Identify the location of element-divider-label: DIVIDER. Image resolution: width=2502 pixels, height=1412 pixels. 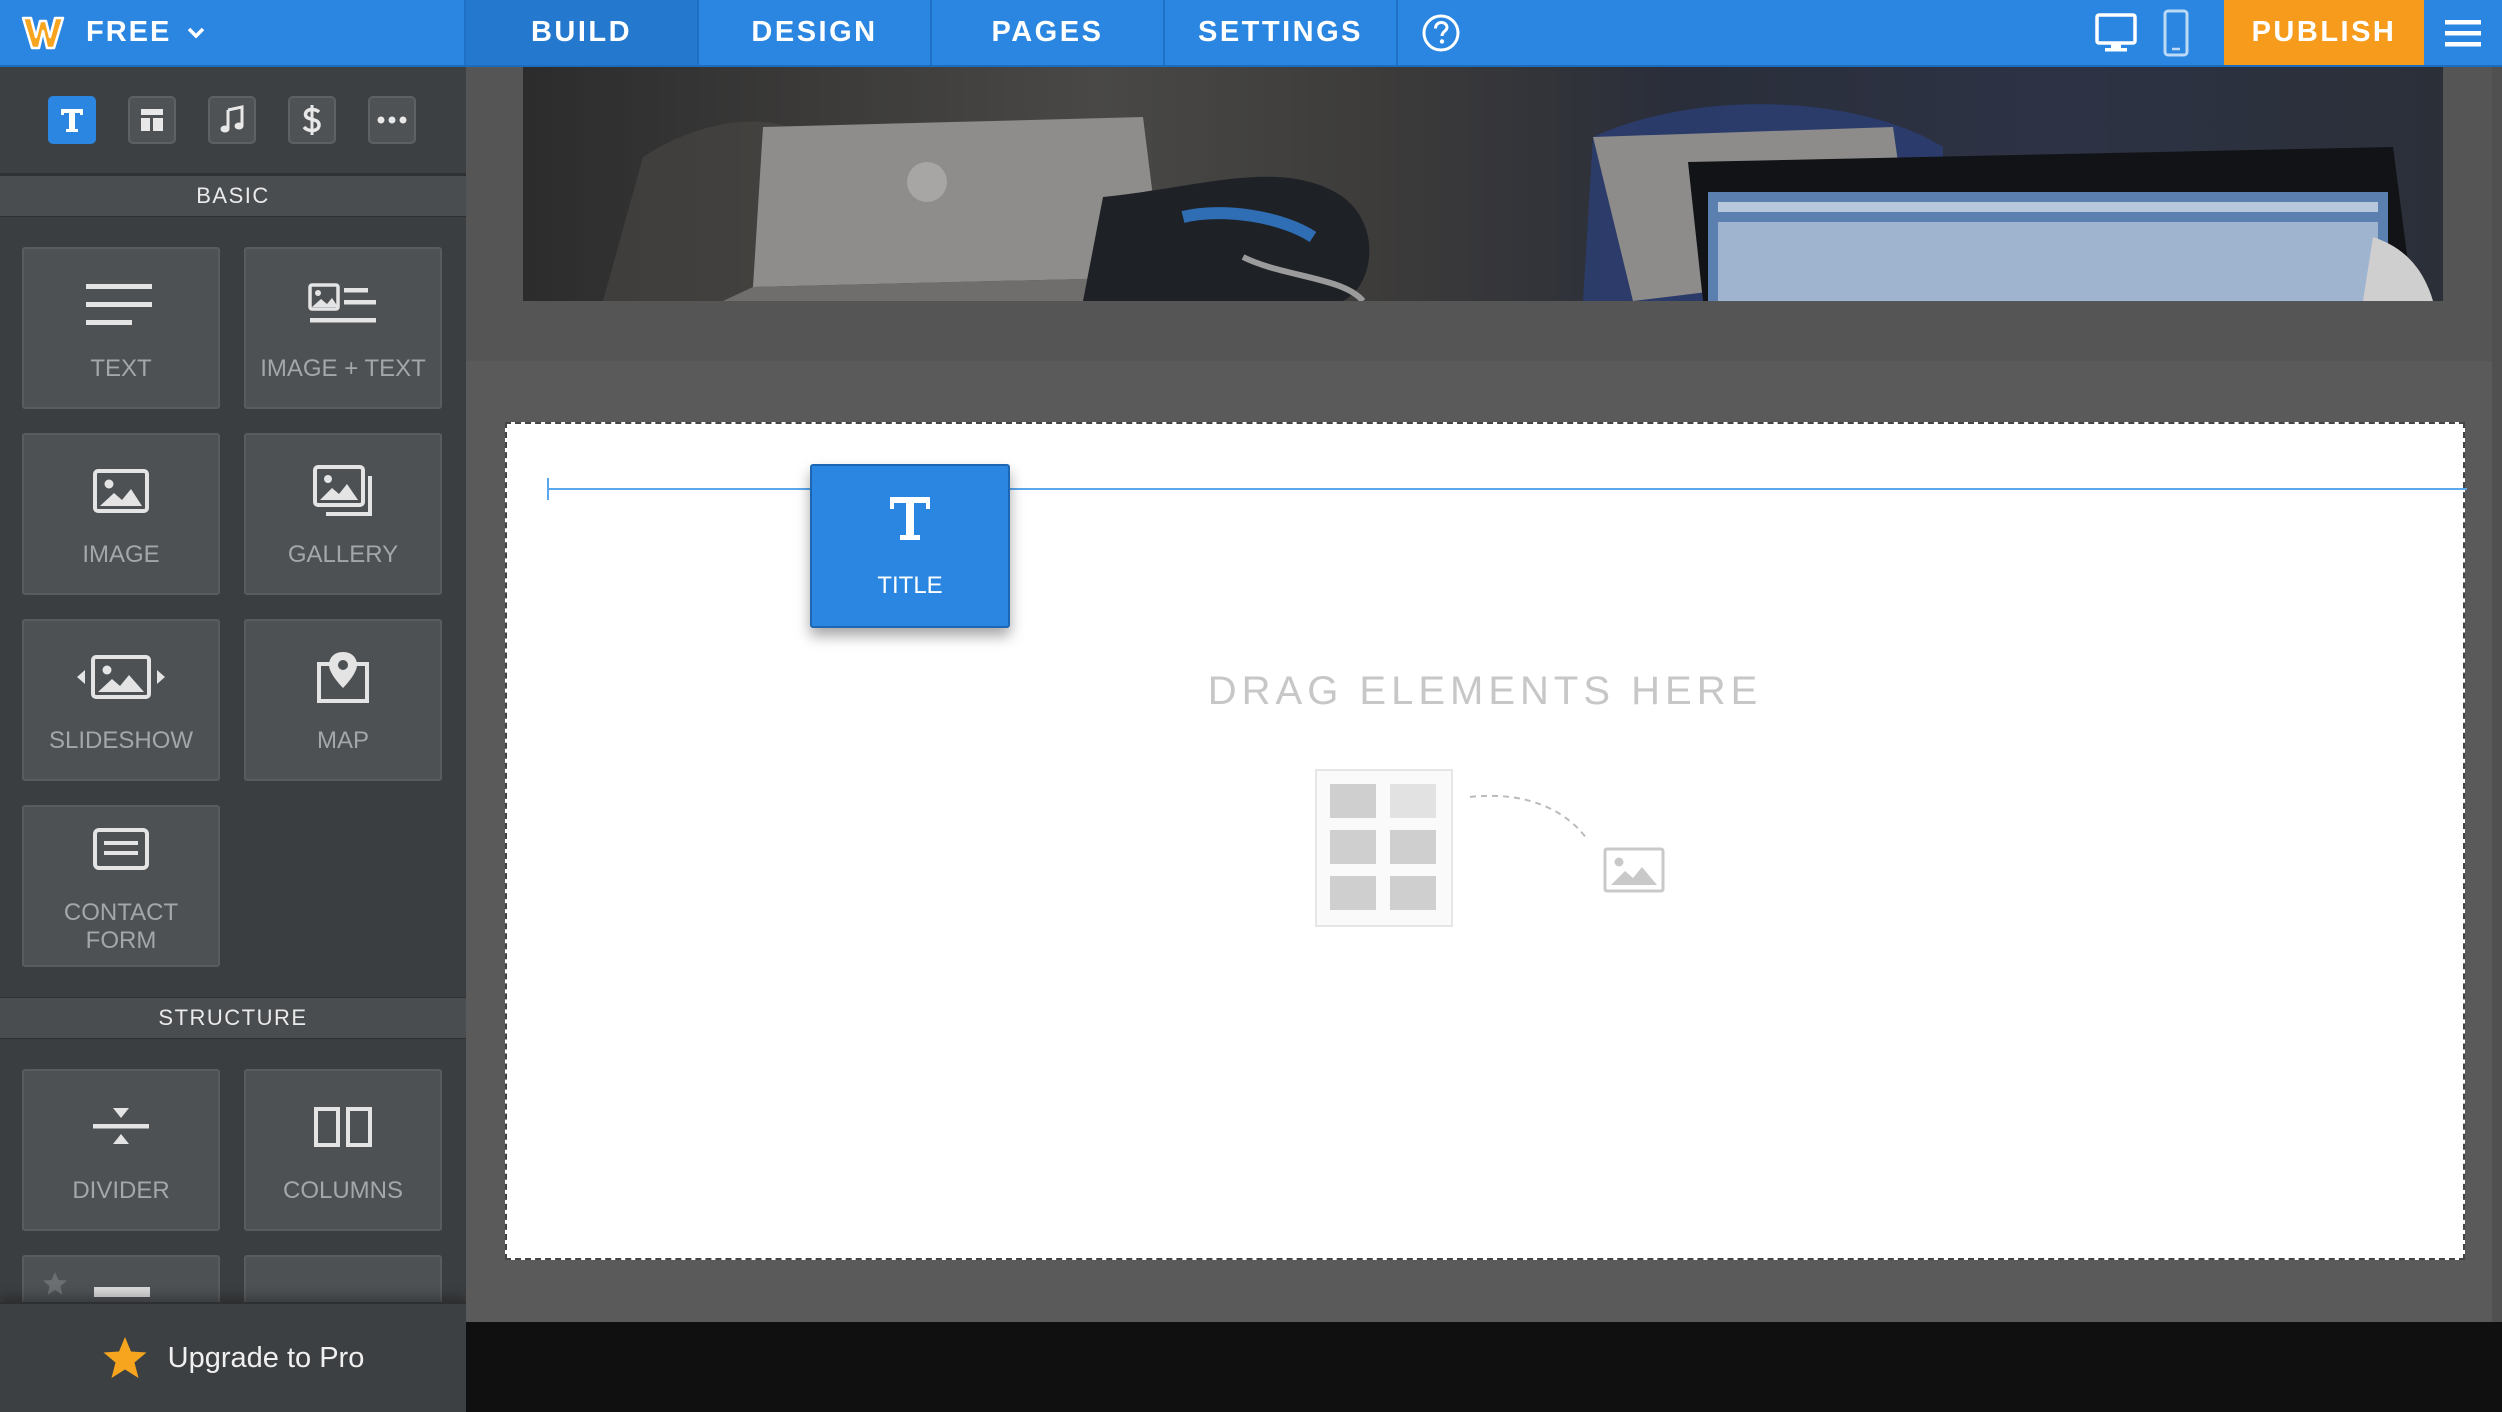
(121, 1190).